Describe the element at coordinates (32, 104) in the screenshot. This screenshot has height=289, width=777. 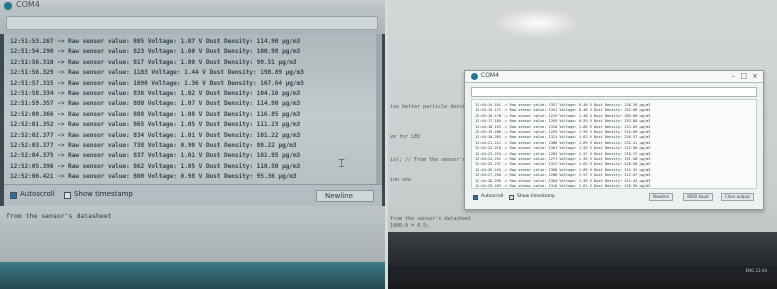
I see `timestamp: 12:51:59.357` at that location.